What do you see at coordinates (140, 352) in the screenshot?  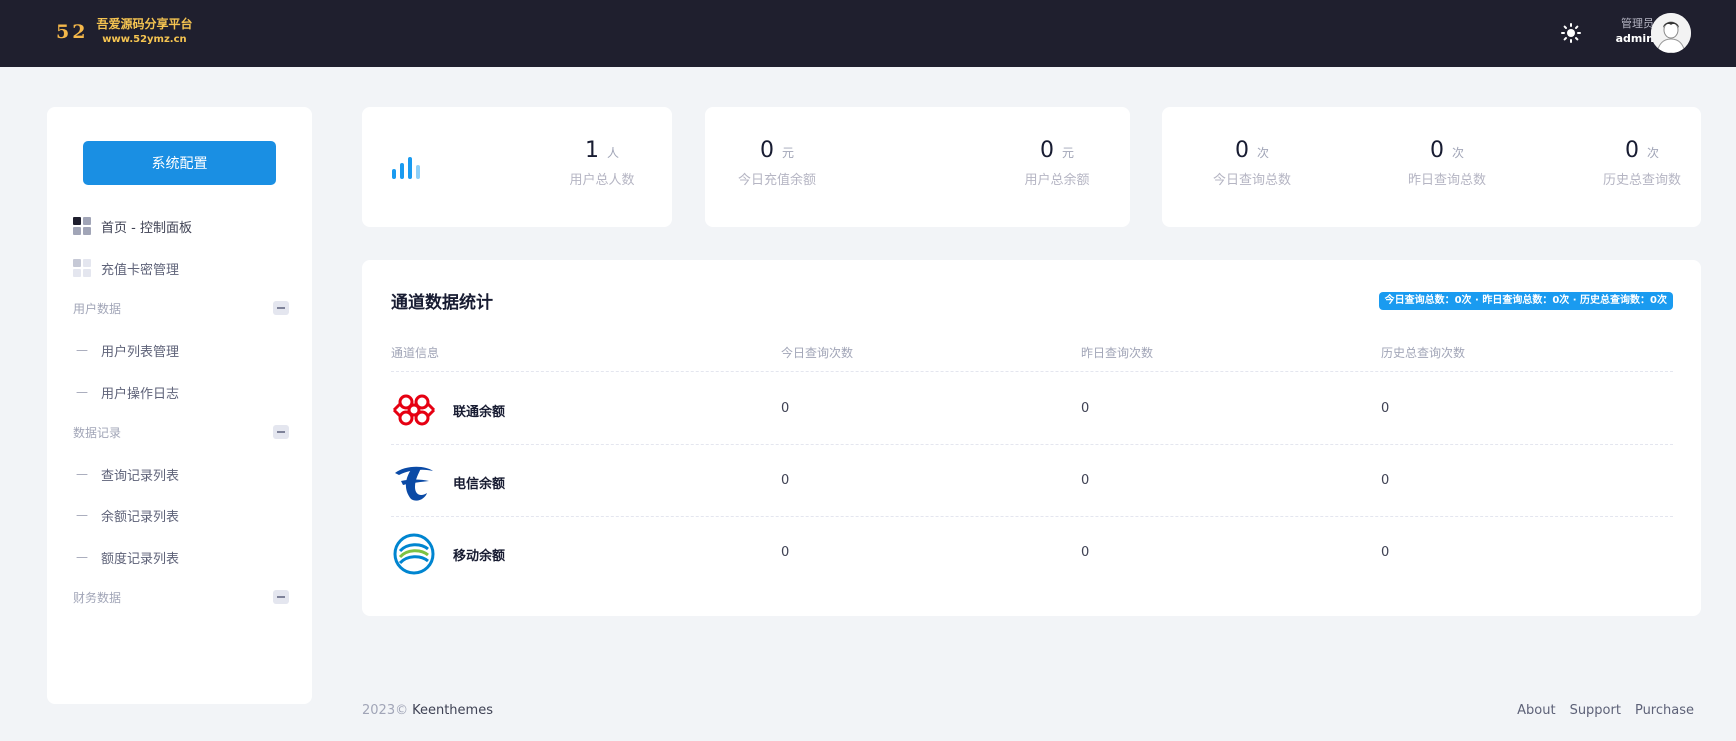 I see `sidebar-item-label: 用户列表管理` at bounding box center [140, 352].